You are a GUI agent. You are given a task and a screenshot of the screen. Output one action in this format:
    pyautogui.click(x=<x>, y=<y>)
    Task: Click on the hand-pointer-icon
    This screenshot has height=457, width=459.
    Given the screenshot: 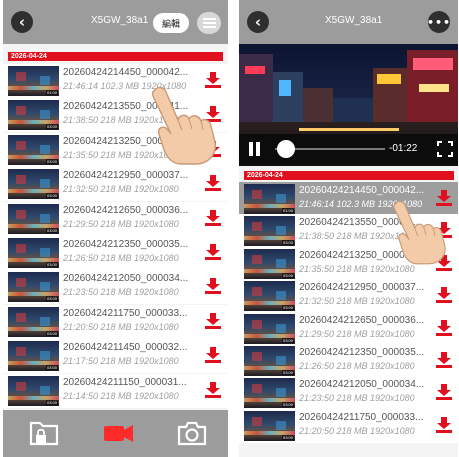 What is the action you would take?
    pyautogui.click(x=183, y=125)
    